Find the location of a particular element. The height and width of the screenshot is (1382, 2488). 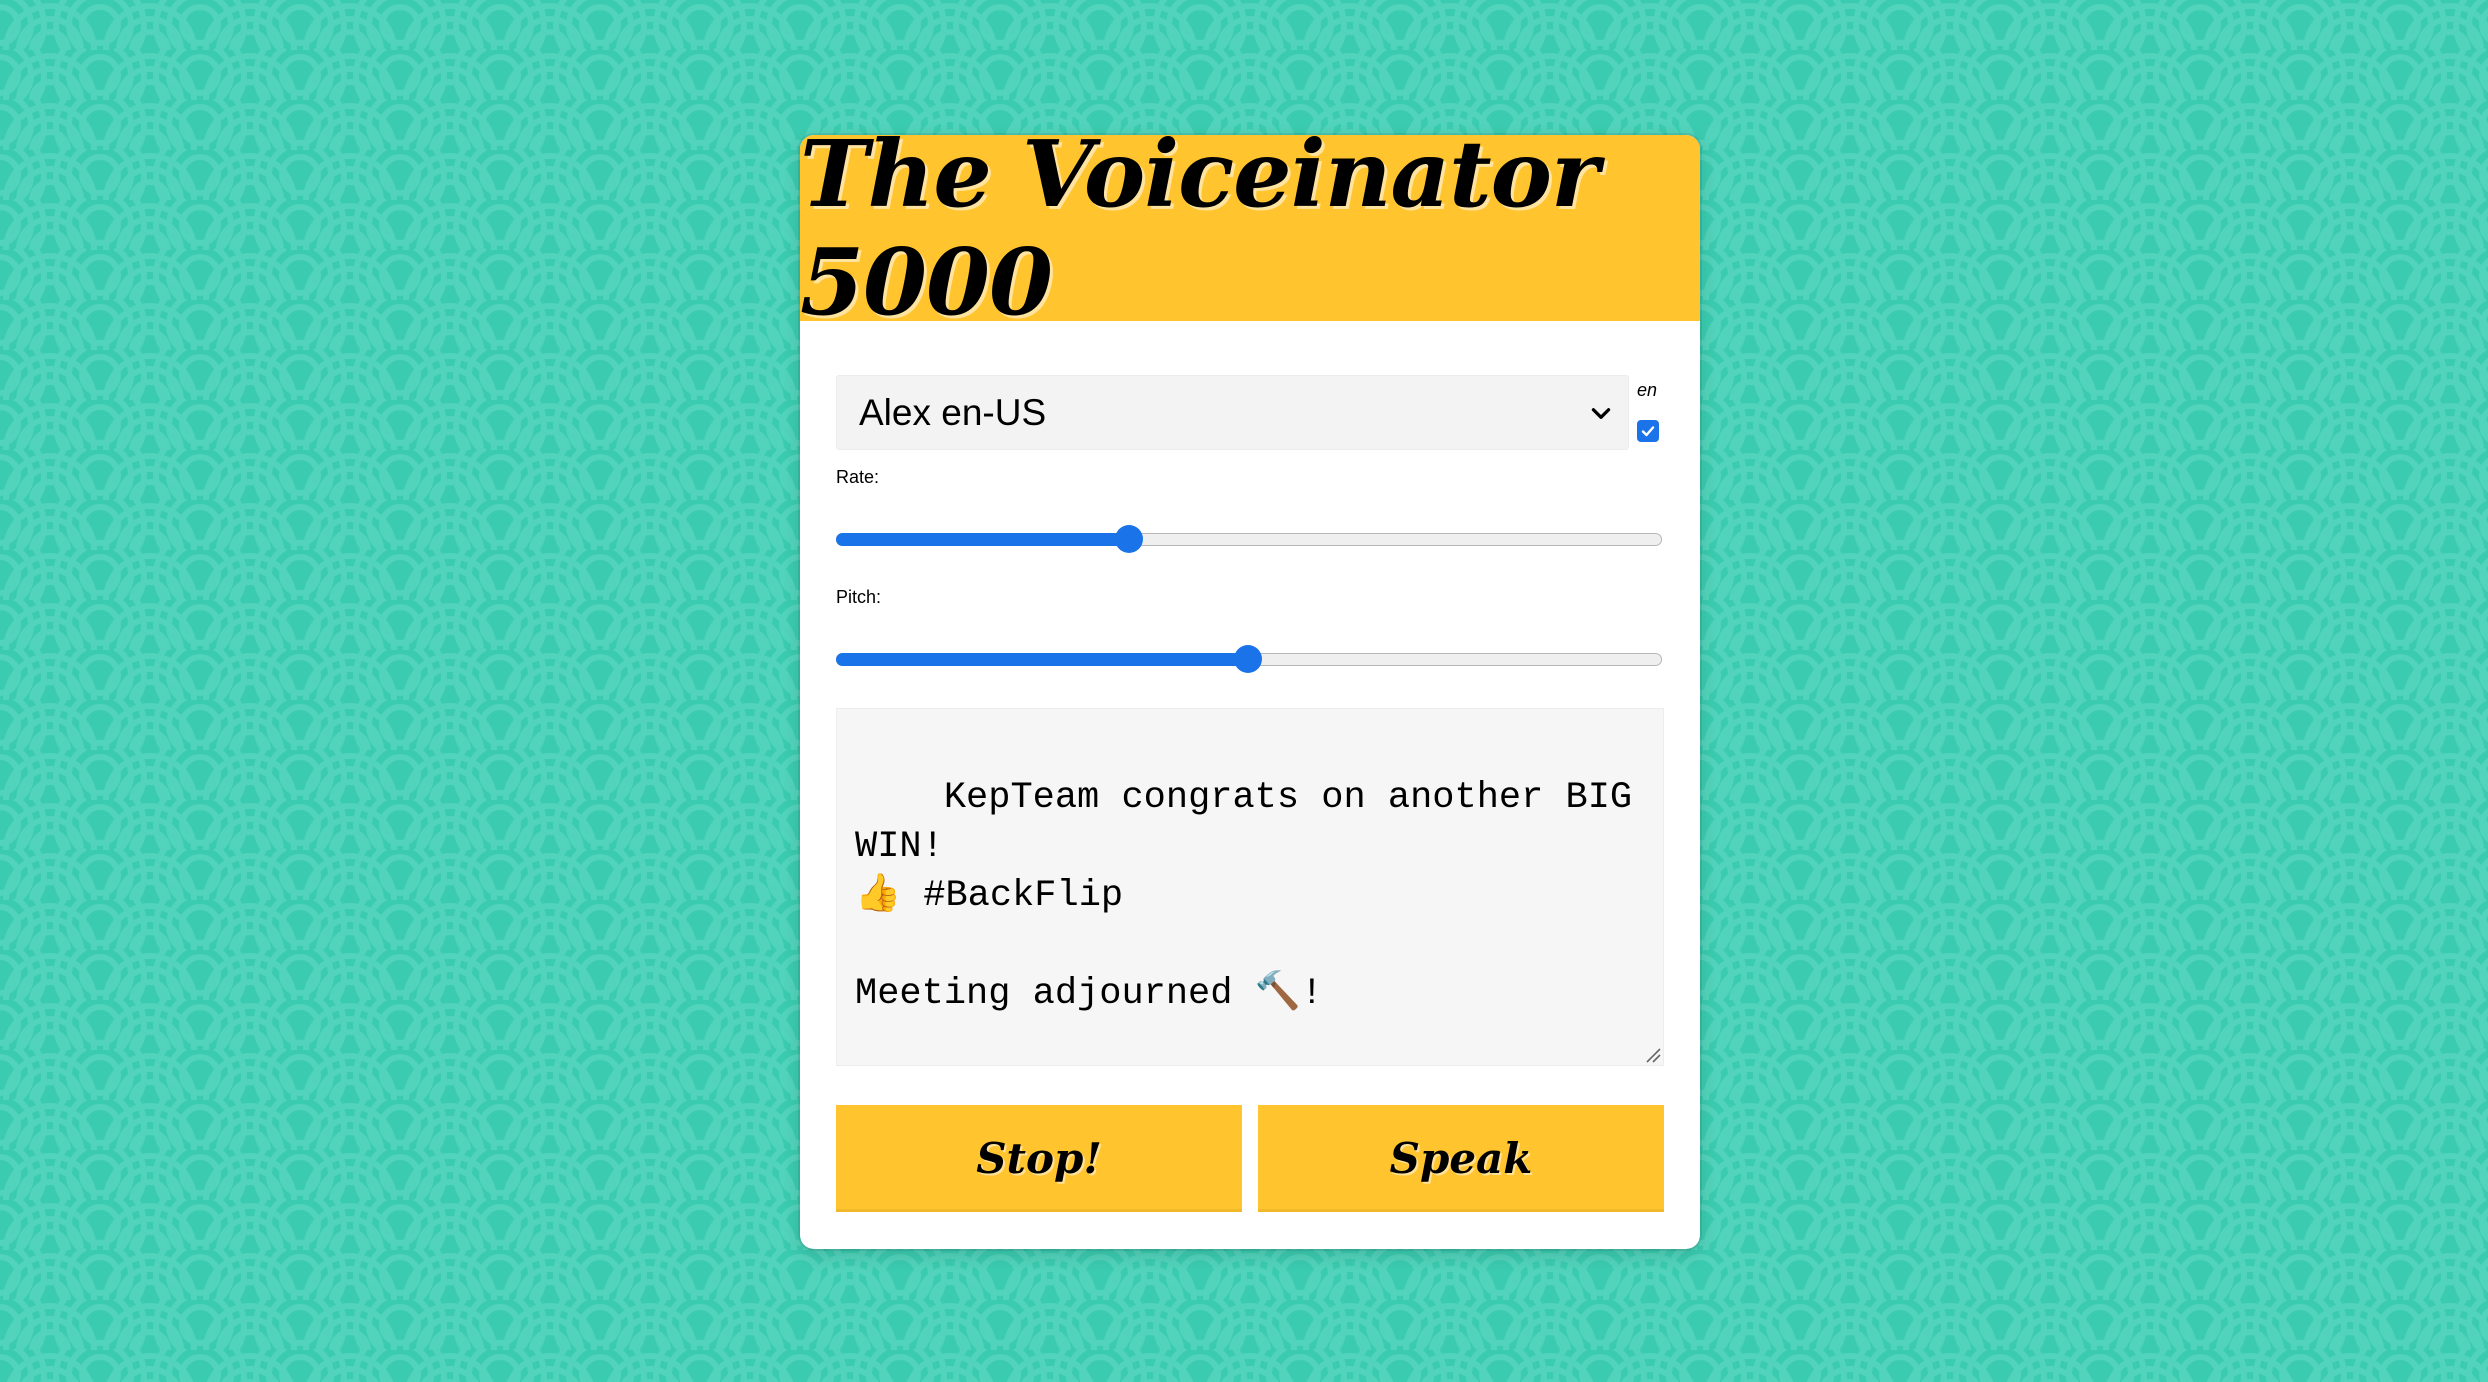

chevron-down-icon is located at coordinates (1601, 413).